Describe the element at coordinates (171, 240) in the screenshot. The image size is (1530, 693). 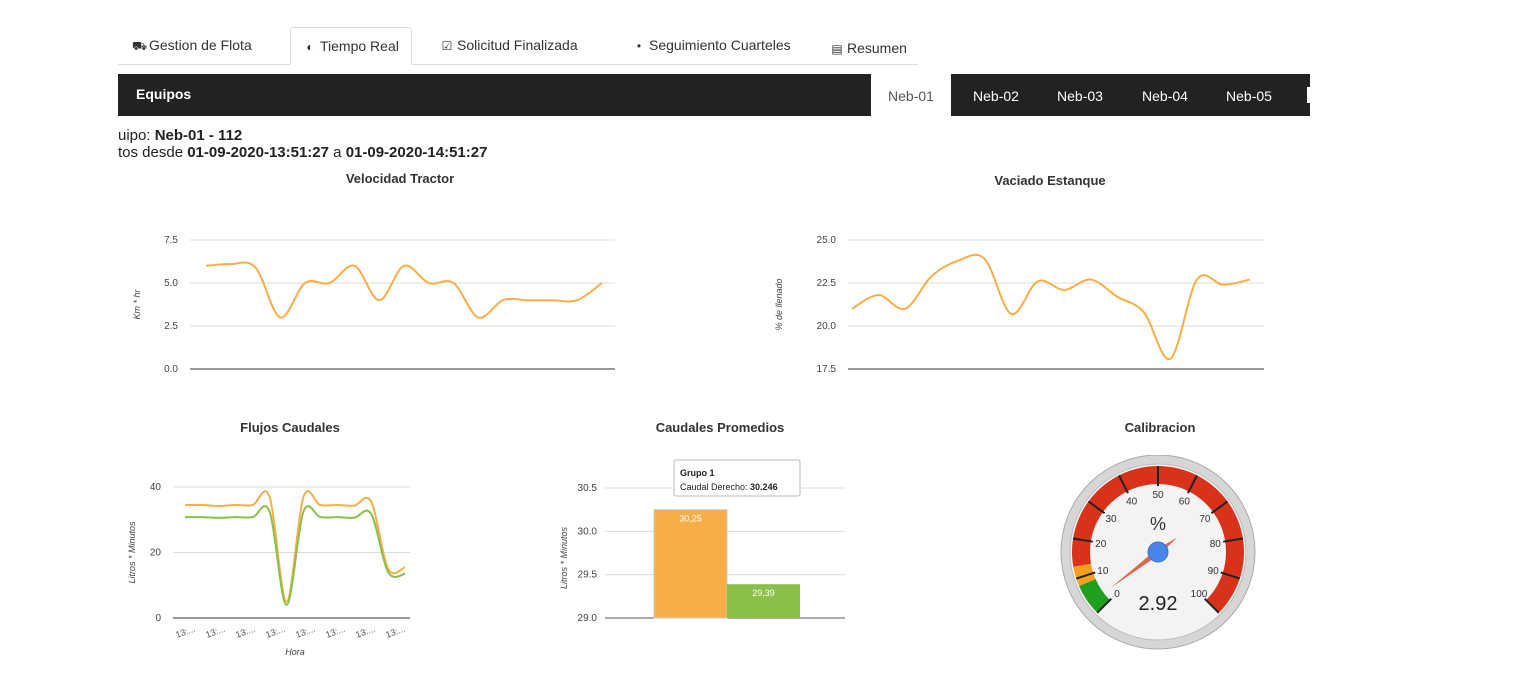
I see `y-tick-label: 7.5` at that location.